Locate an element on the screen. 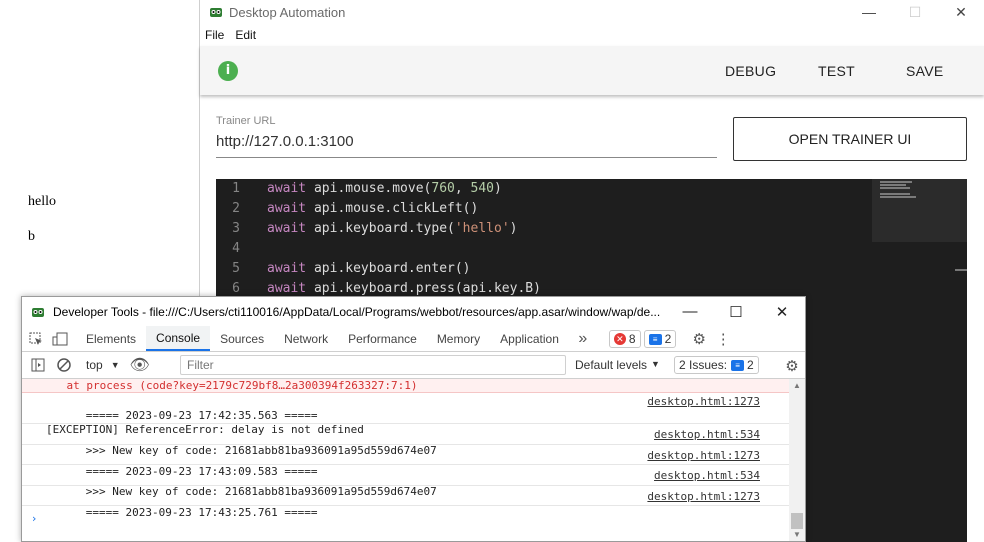 This screenshot has height=542, width=984. automation-title: Desktop Automation is located at coordinates (287, 12).